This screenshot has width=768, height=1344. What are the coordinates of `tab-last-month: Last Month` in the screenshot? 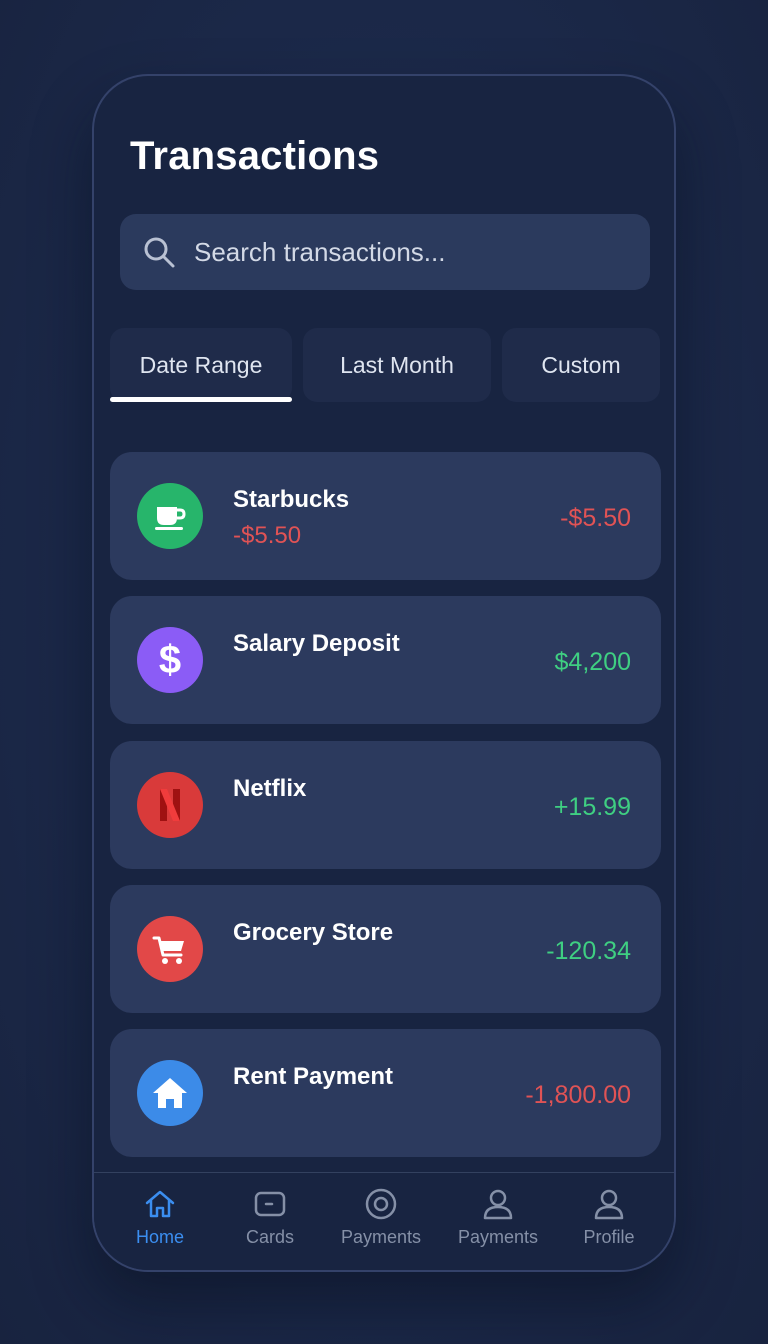 It's located at (397, 365).